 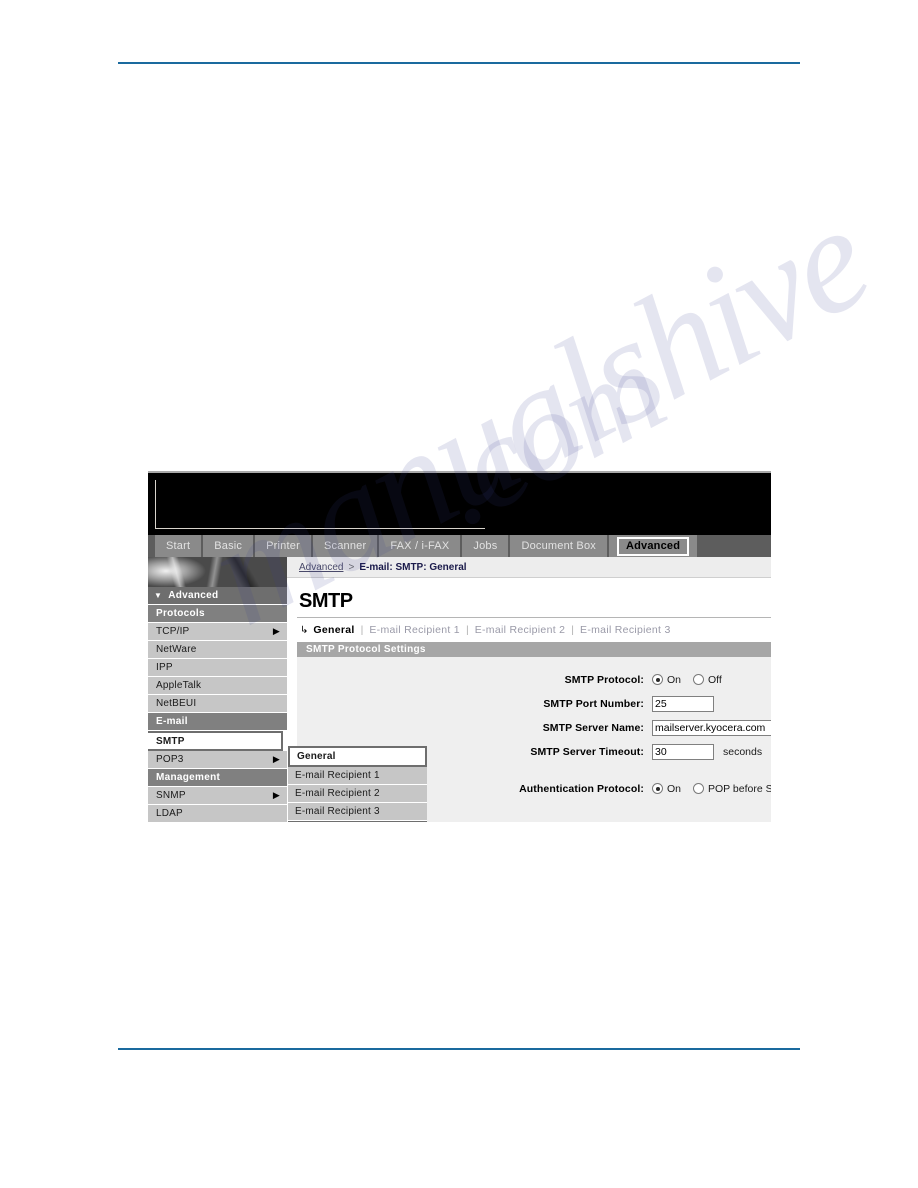 What do you see at coordinates (715, 679) in the screenshot?
I see `smtp-protocol-radio-off-label: Off` at bounding box center [715, 679].